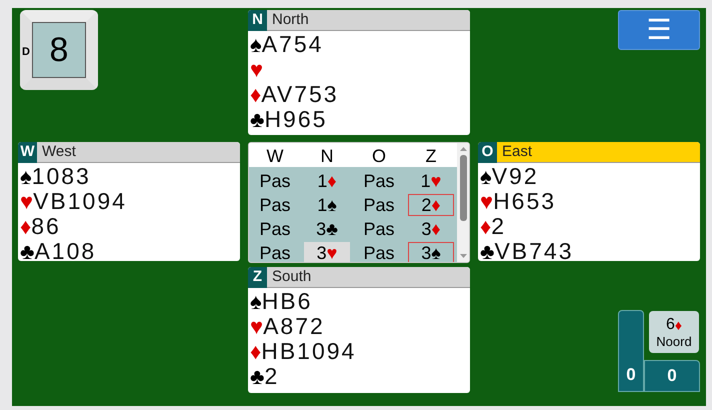 This screenshot has height=410, width=712. Describe the element at coordinates (293, 44) in the screenshot. I see `card-list: A754` at that location.